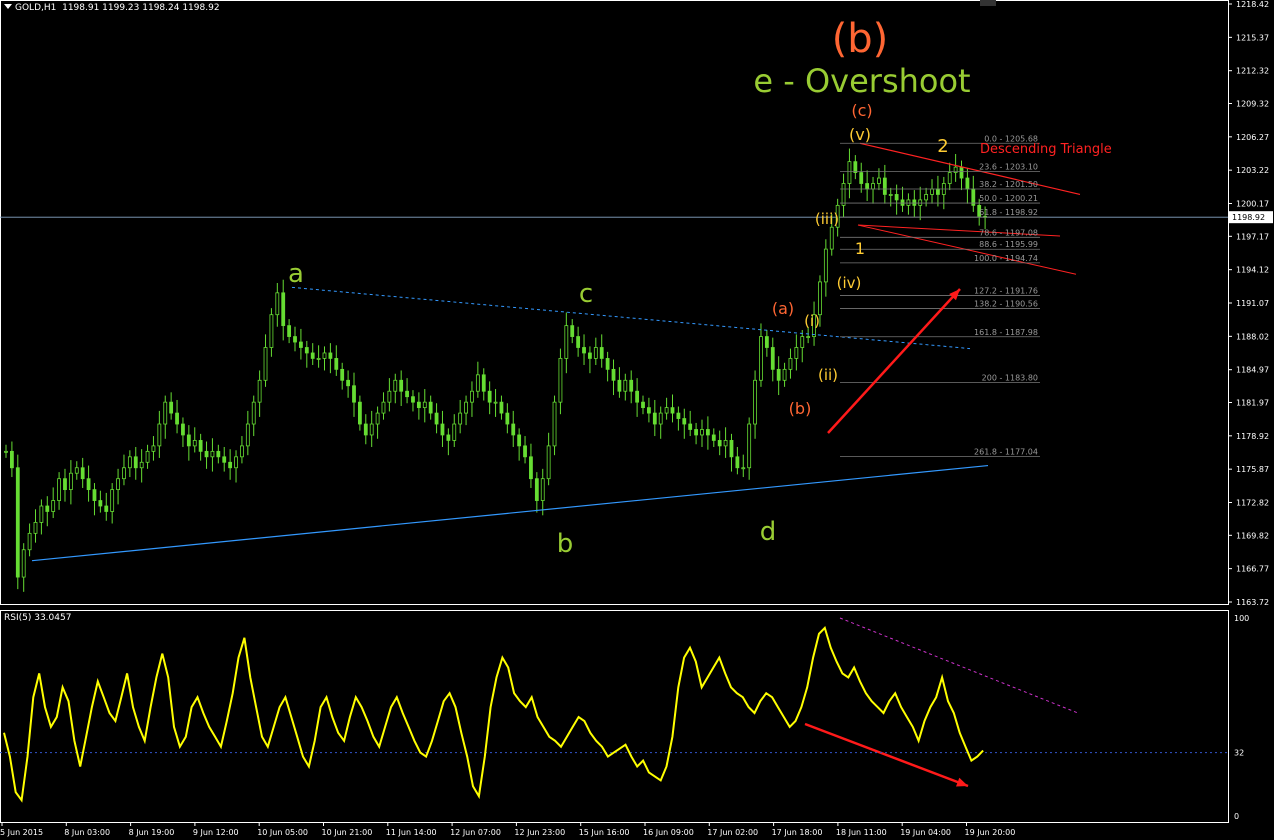 The width and height of the screenshot is (1274, 840). I want to click on fib-level-label: 78.6 - 1197.08, so click(1008, 232).